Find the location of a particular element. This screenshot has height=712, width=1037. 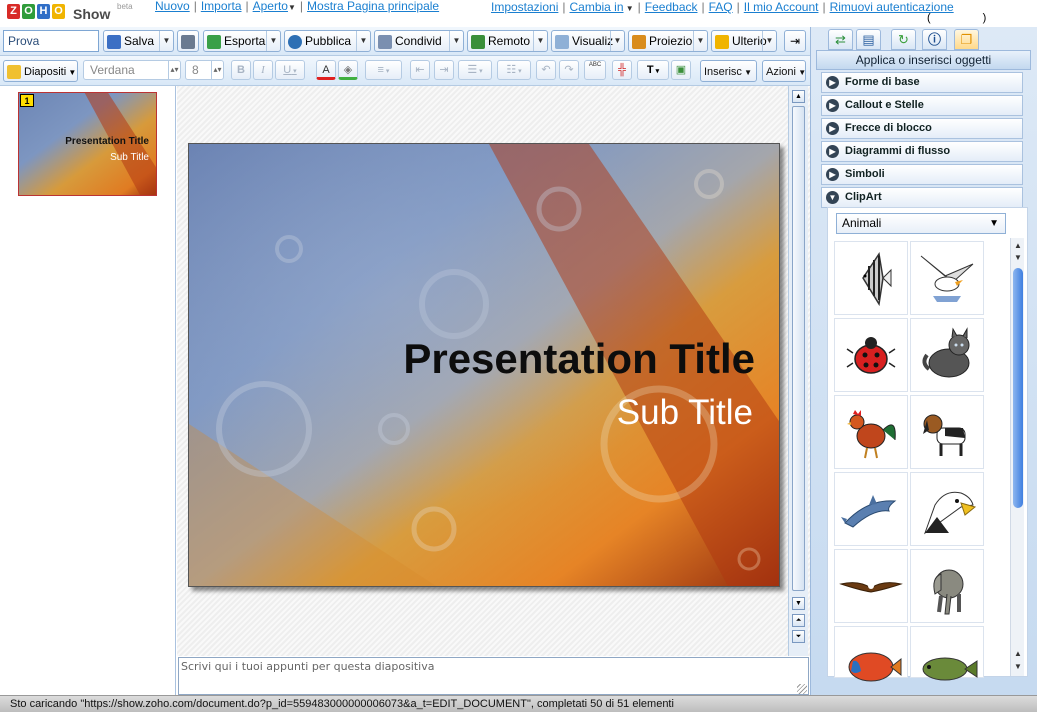

text-color-button: A is located at coordinates (326, 70).